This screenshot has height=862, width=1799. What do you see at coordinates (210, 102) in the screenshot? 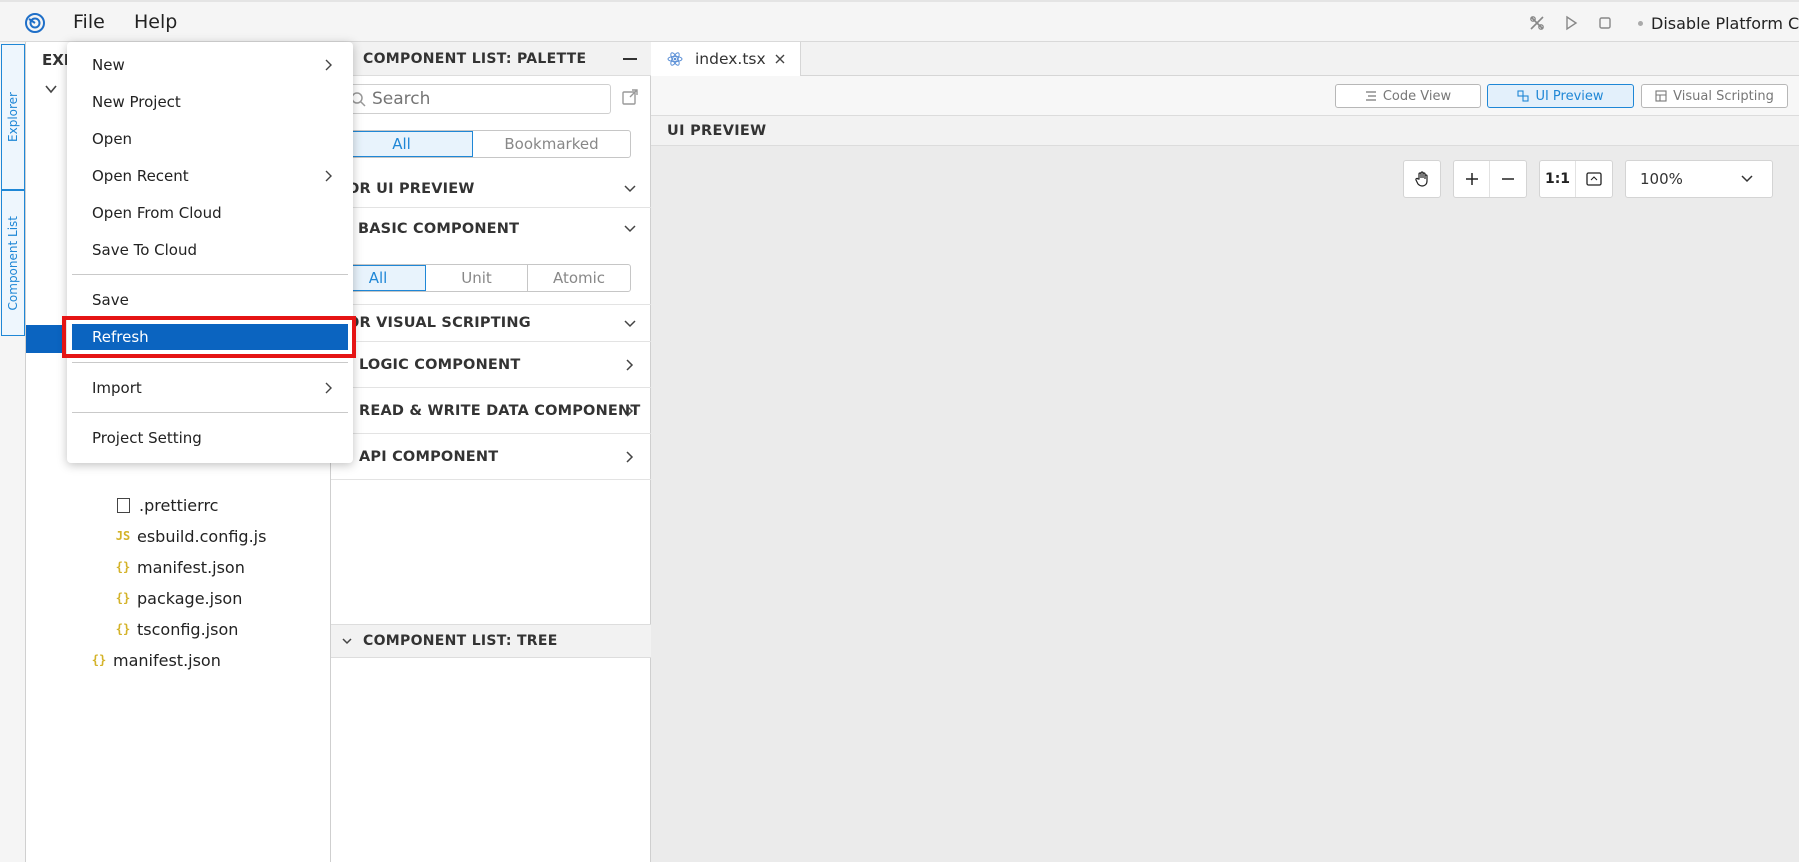
I see `menu-item-new-project: New Project` at bounding box center [210, 102].